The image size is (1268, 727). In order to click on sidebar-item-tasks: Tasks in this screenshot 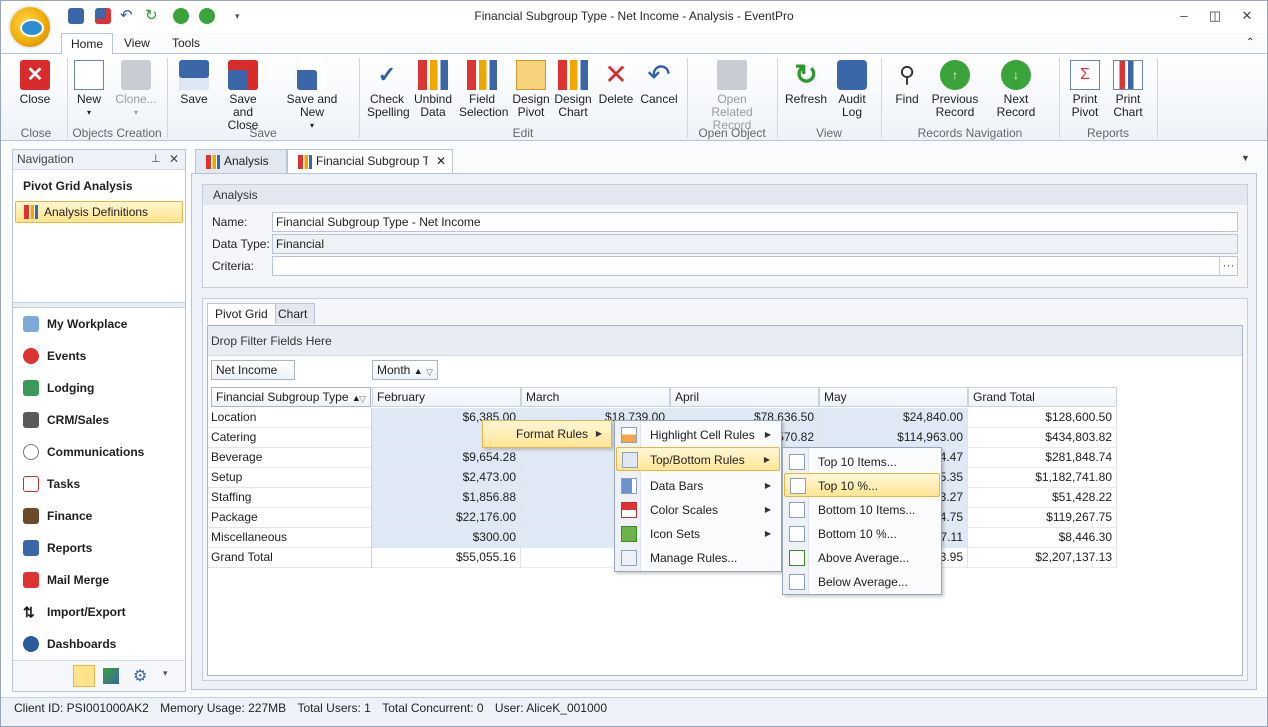, I will do `click(103, 484)`.